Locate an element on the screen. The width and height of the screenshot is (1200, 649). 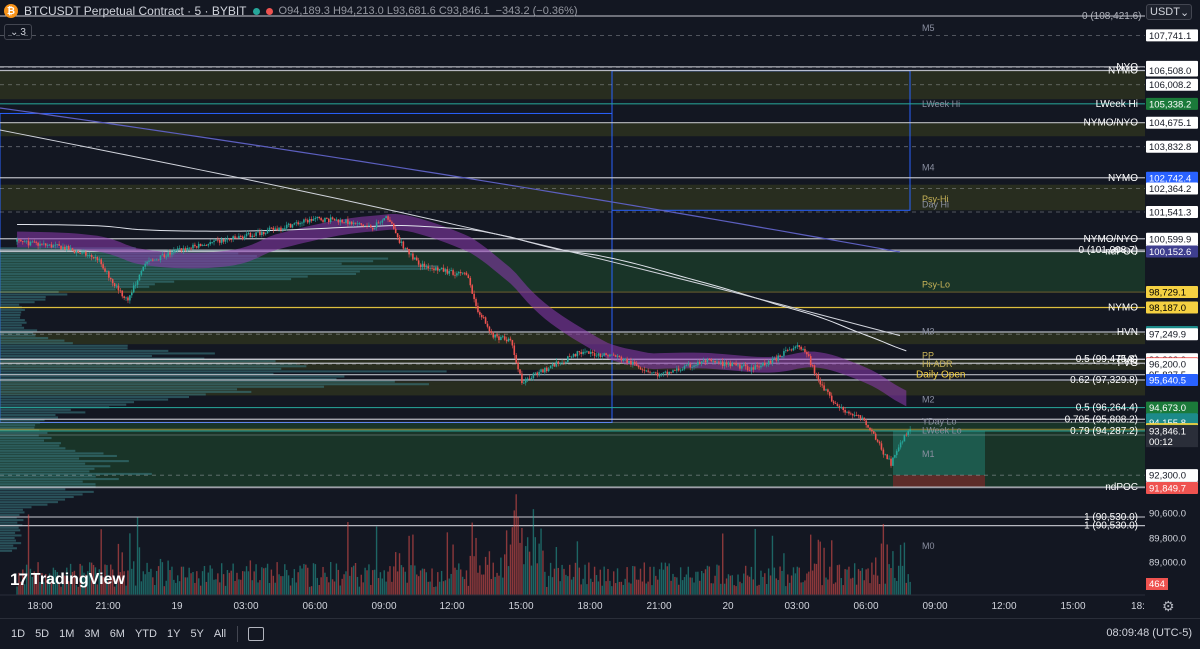
timeframe-all: All is located at coordinates (220, 634).